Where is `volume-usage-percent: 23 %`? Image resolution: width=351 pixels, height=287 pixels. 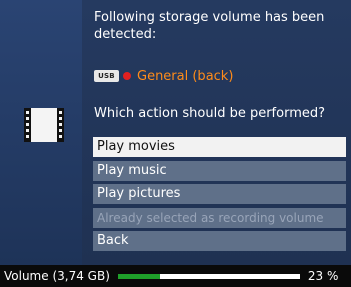 volume-usage-percent: 23 % is located at coordinates (323, 276).